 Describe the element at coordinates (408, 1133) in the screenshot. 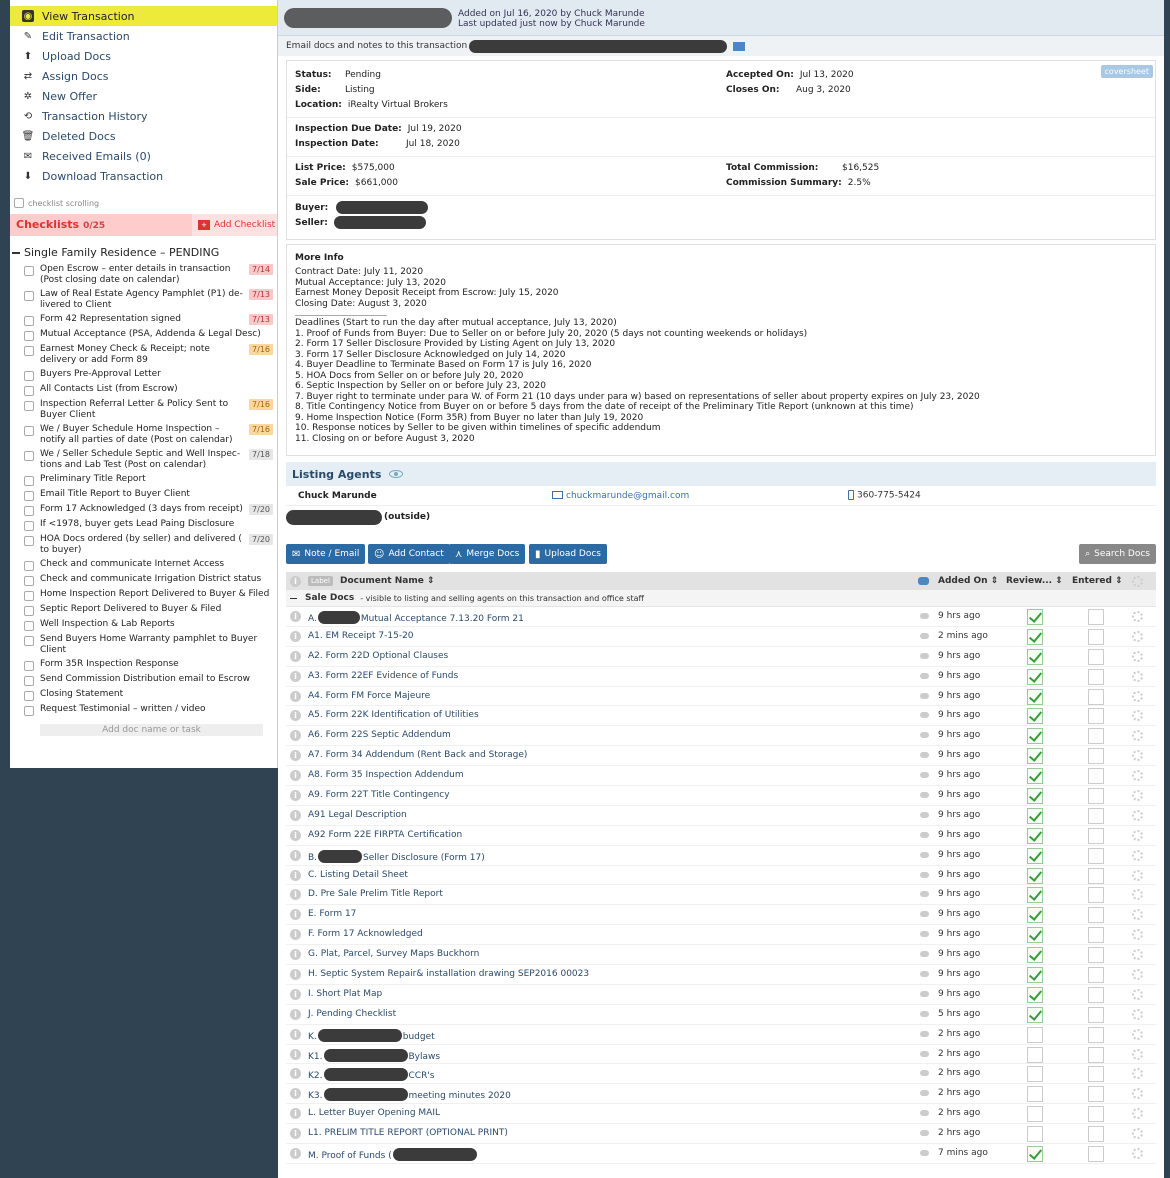

I see `document-link: L1. PRELIM TITLE REPORT (OPTIONAL PRINT)` at that location.